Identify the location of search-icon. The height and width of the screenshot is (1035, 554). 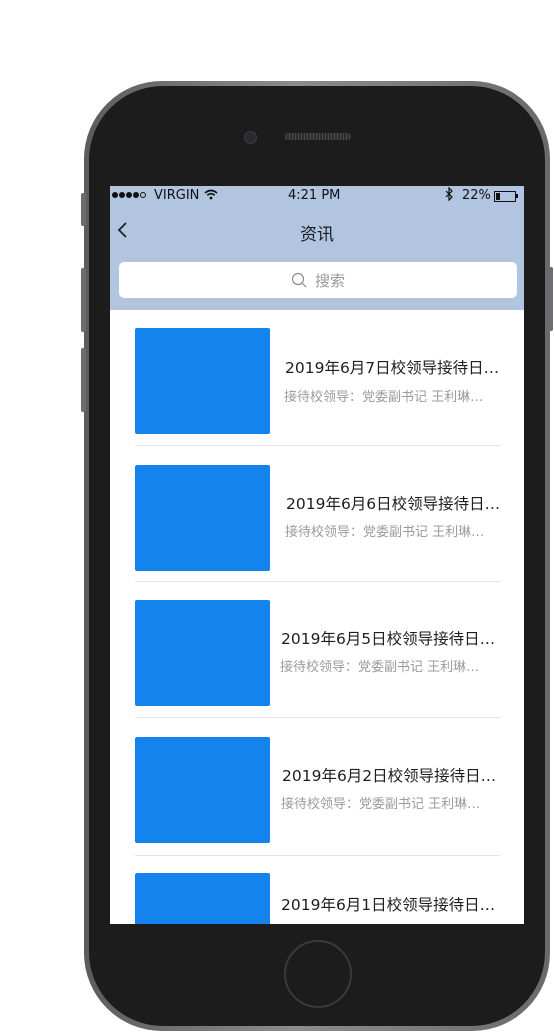
(299, 280).